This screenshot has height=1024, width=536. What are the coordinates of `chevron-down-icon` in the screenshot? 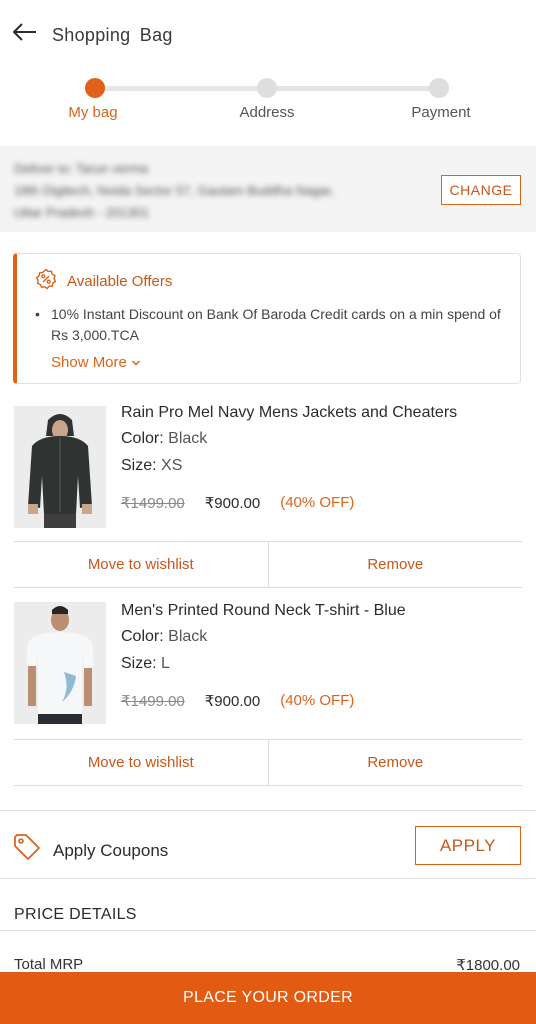 It's located at (136, 362).